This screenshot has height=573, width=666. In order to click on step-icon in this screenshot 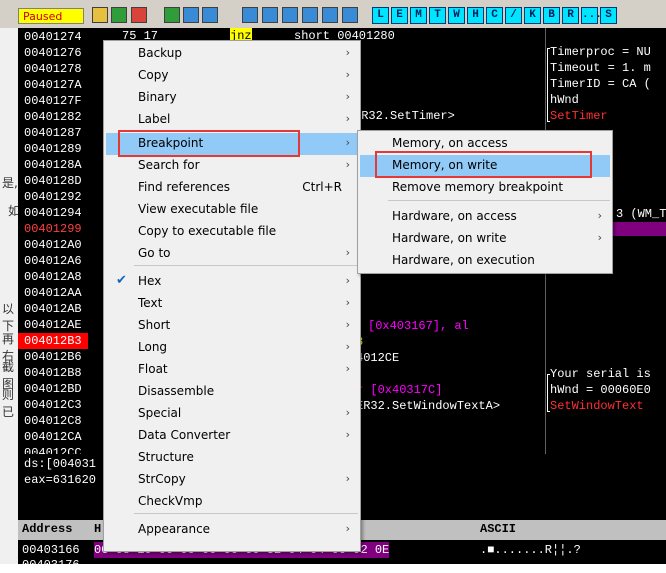, I will do `click(210, 15)`.